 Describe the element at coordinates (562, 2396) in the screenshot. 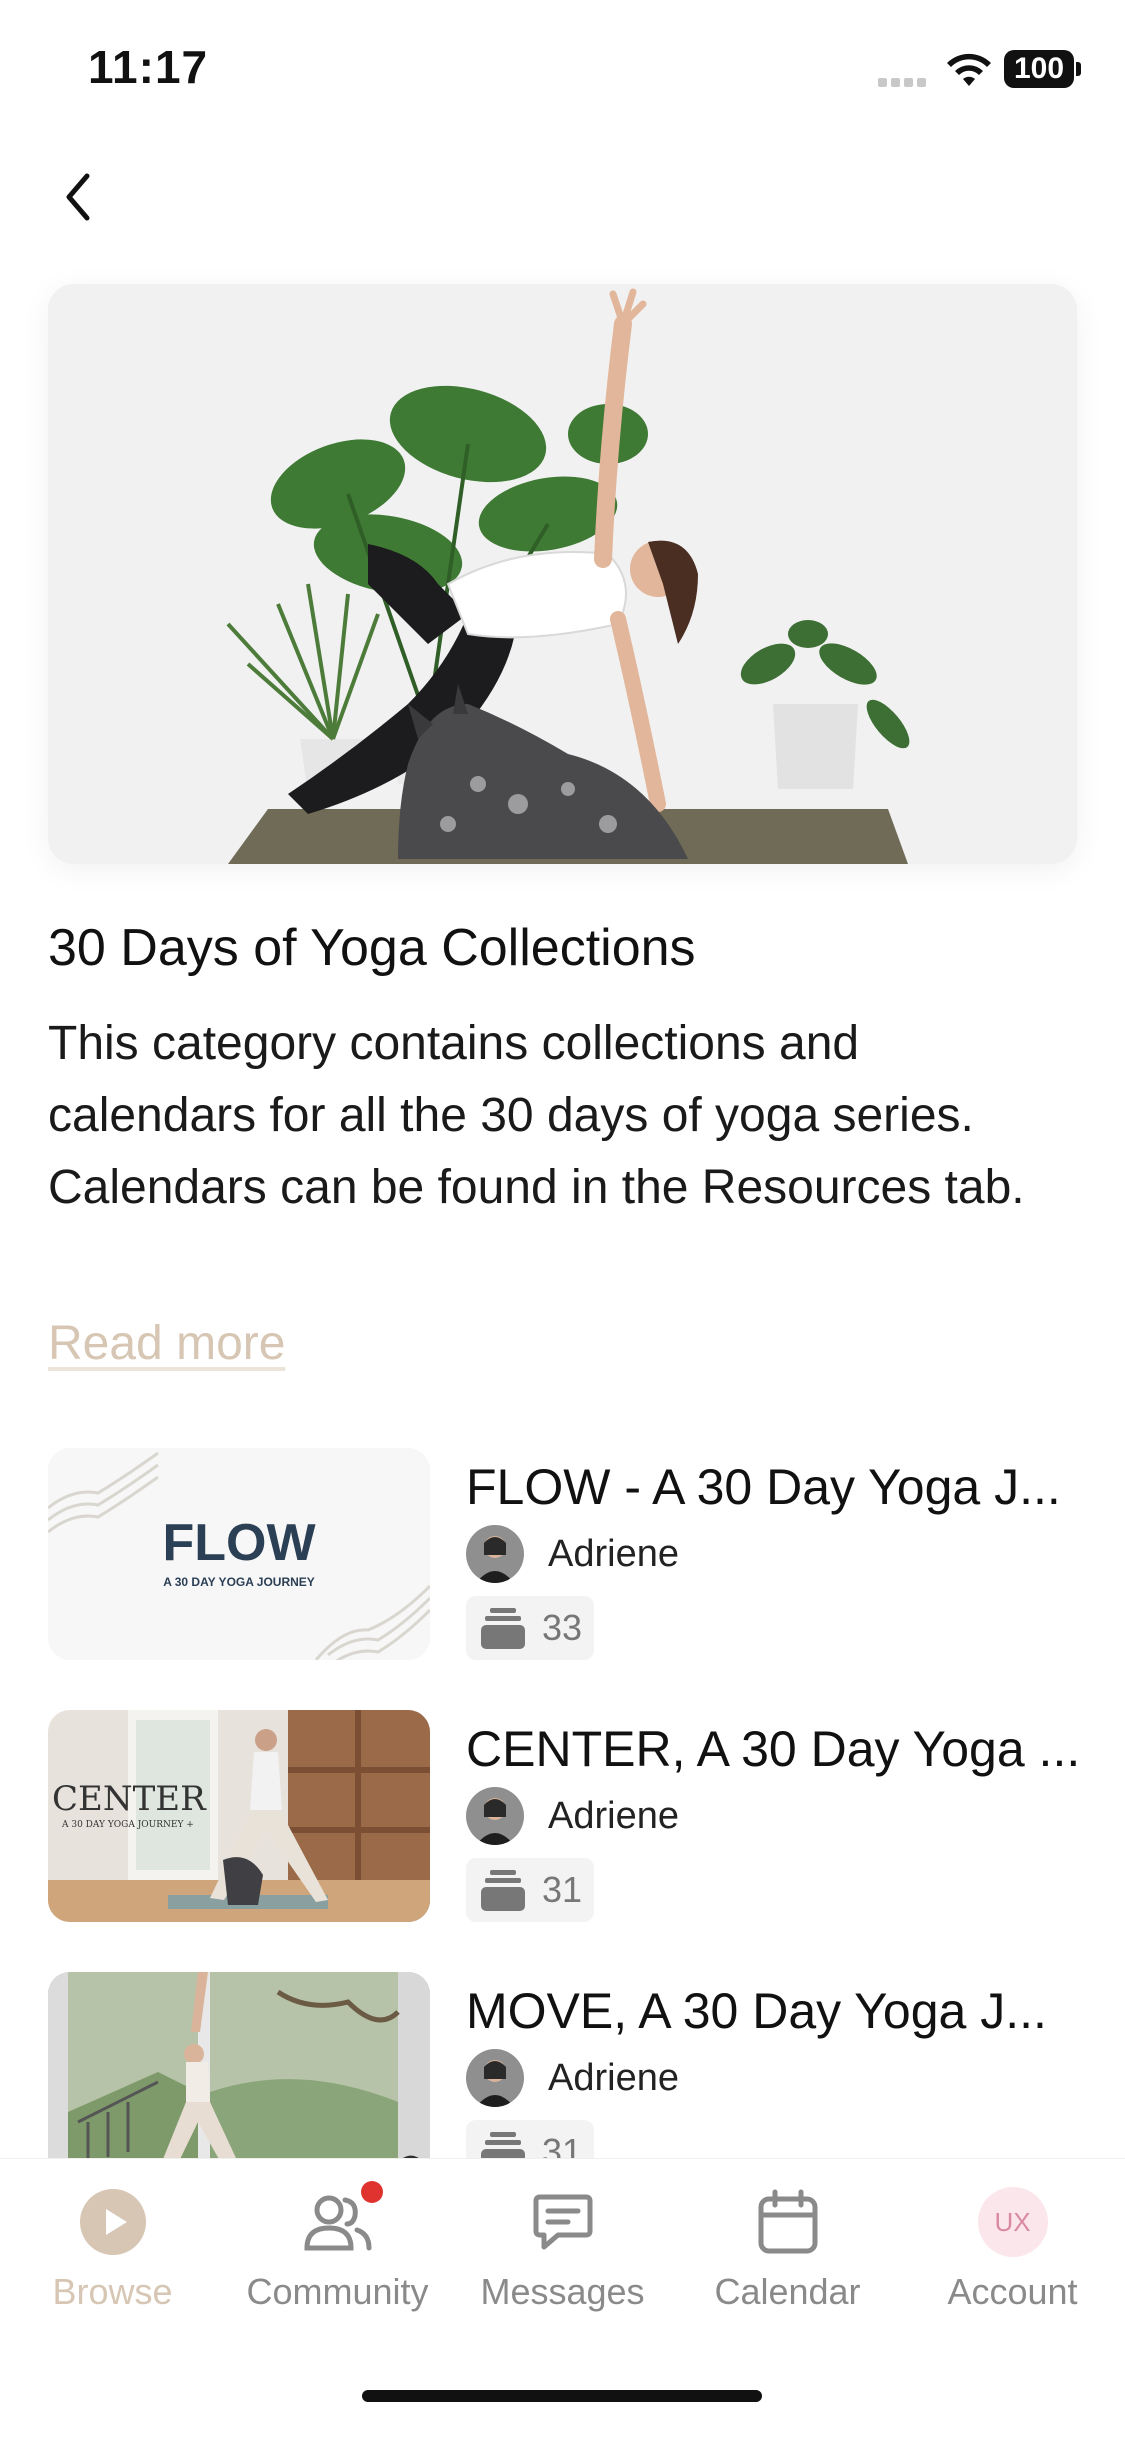

I see `home-indicator` at that location.